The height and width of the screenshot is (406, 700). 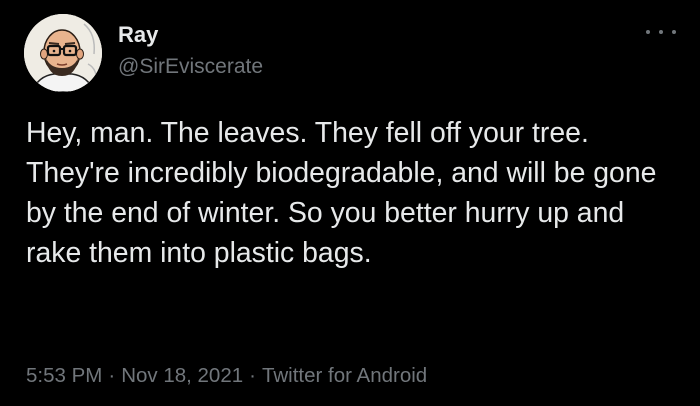 I want to click on author-handle: @SirEviscerate, so click(x=190, y=67).